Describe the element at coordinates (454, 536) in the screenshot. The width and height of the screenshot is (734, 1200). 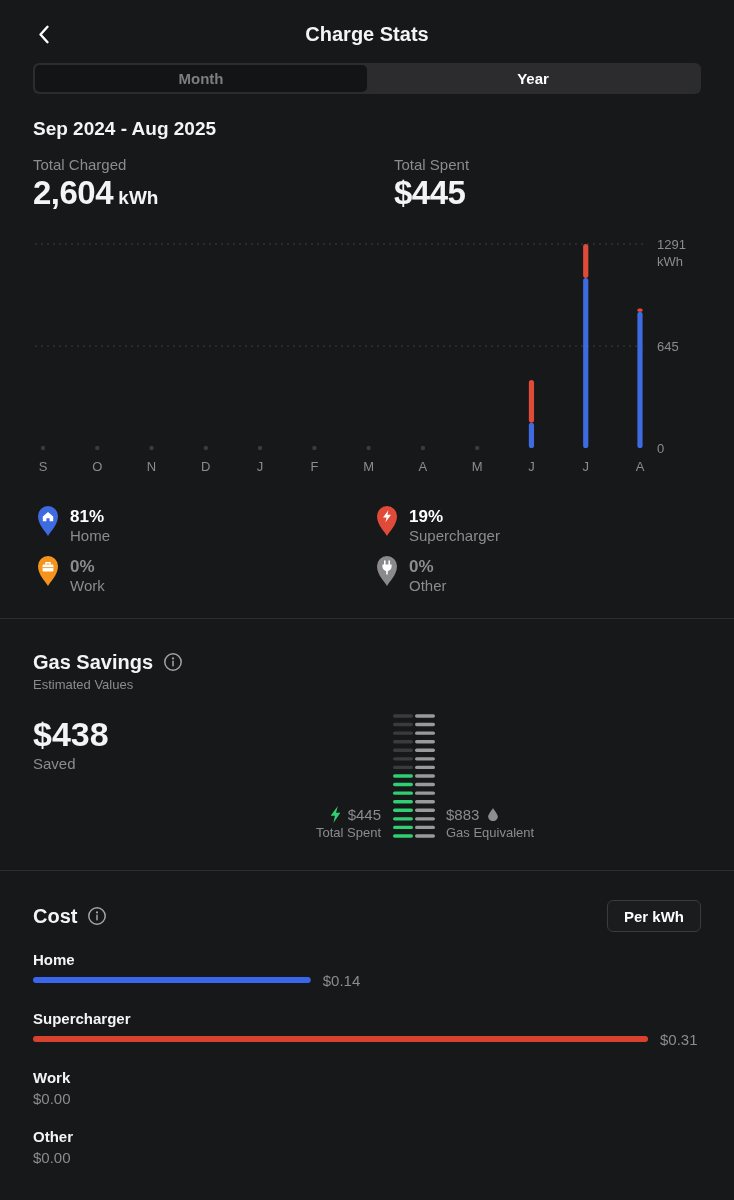
I see `source-label: Supercharger` at that location.